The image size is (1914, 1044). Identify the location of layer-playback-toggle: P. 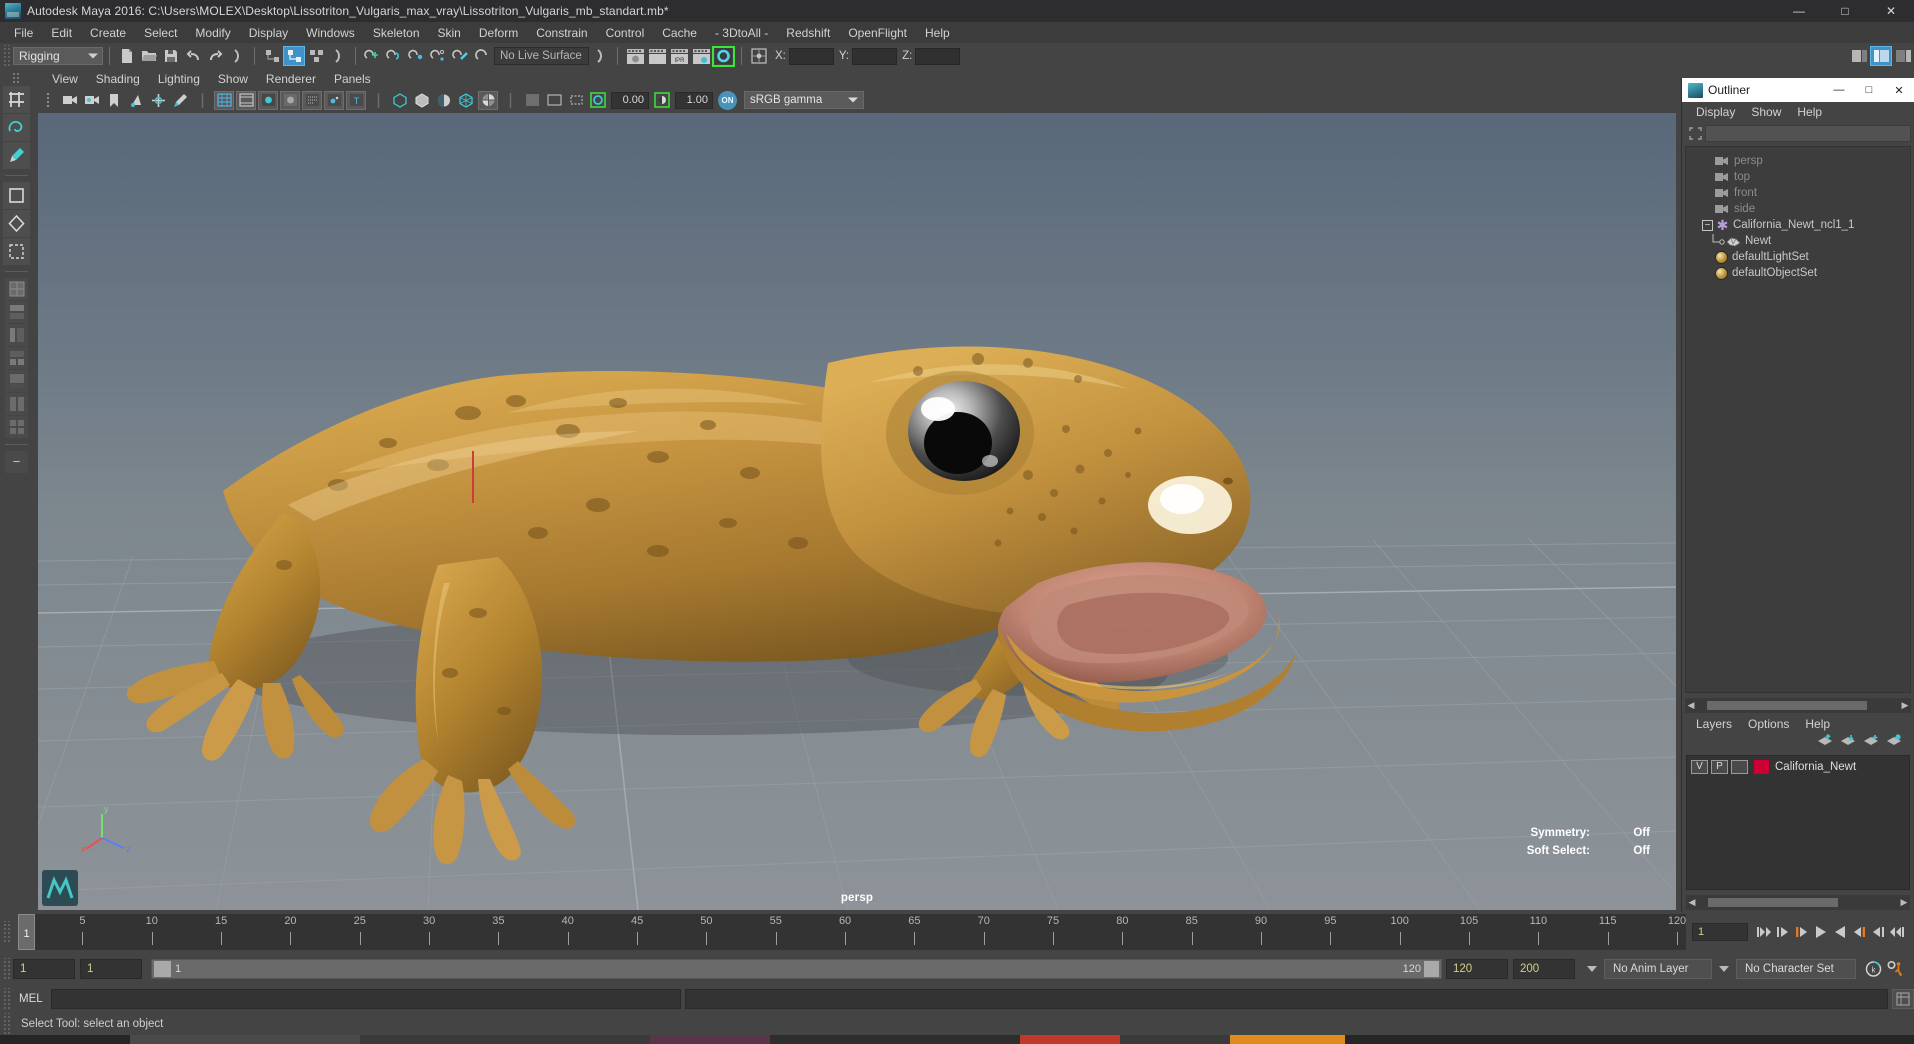
(1719, 766).